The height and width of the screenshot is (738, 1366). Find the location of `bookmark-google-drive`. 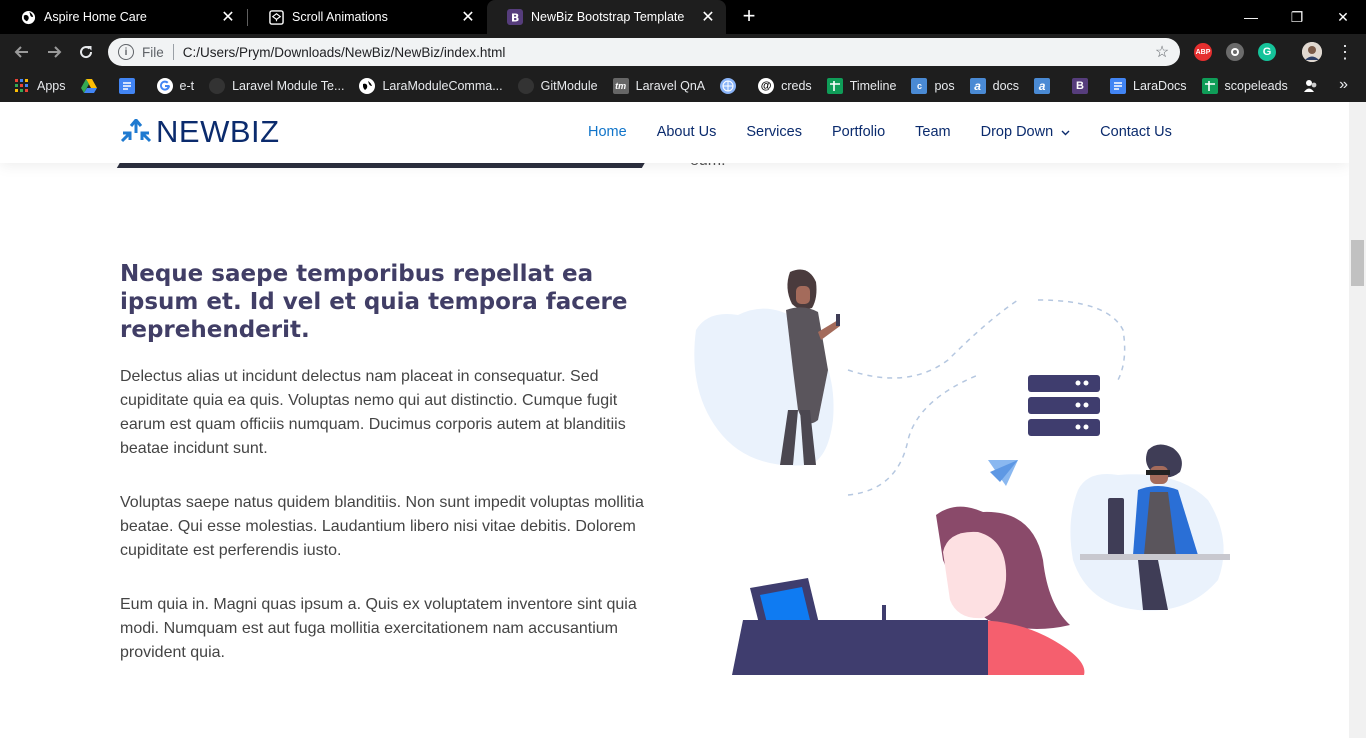

bookmark-google-drive is located at coordinates (92, 86).